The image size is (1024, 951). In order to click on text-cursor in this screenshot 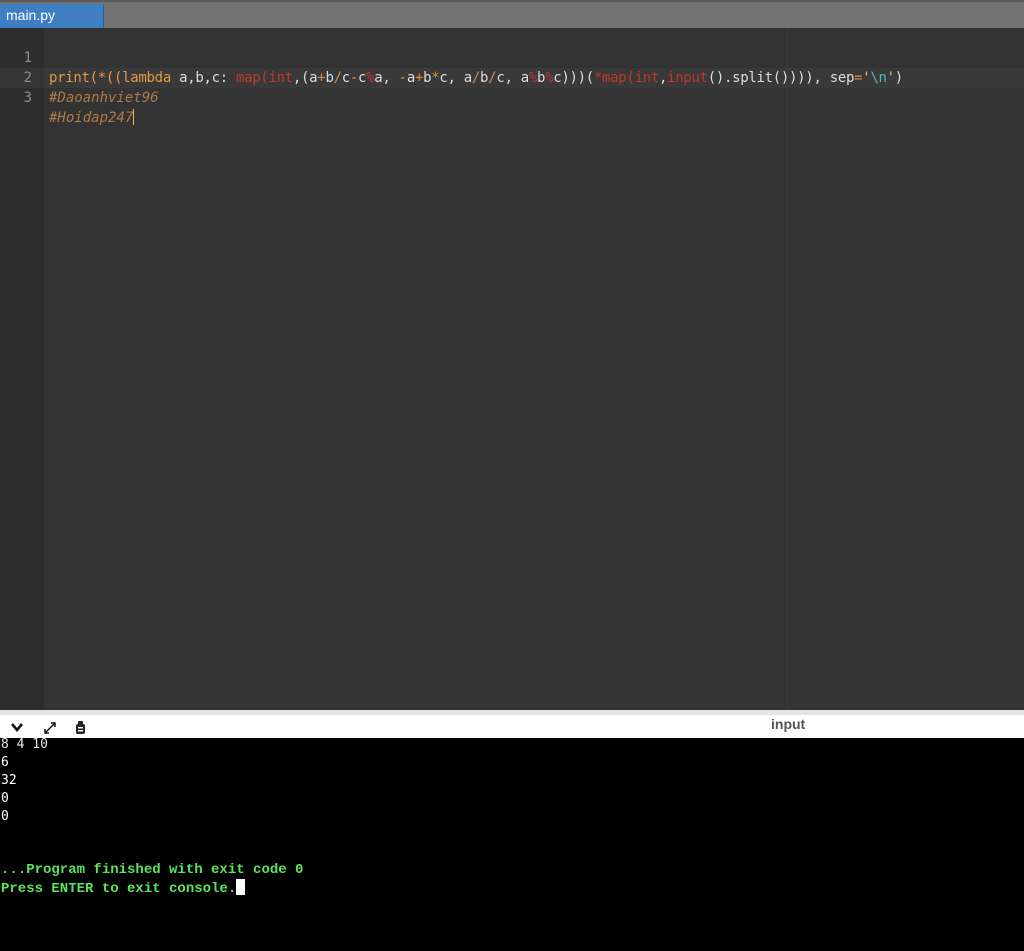, I will do `click(134, 117)`.